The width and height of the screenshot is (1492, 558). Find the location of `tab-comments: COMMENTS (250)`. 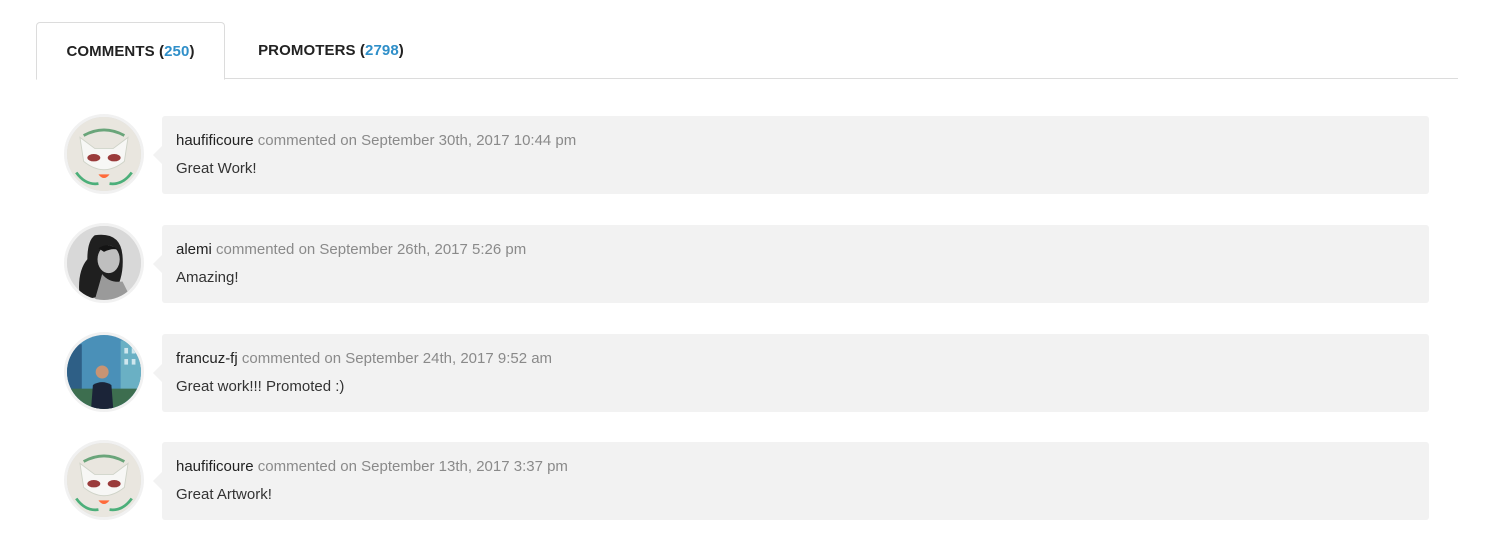

tab-comments: COMMENTS (250) is located at coordinates (130, 51).